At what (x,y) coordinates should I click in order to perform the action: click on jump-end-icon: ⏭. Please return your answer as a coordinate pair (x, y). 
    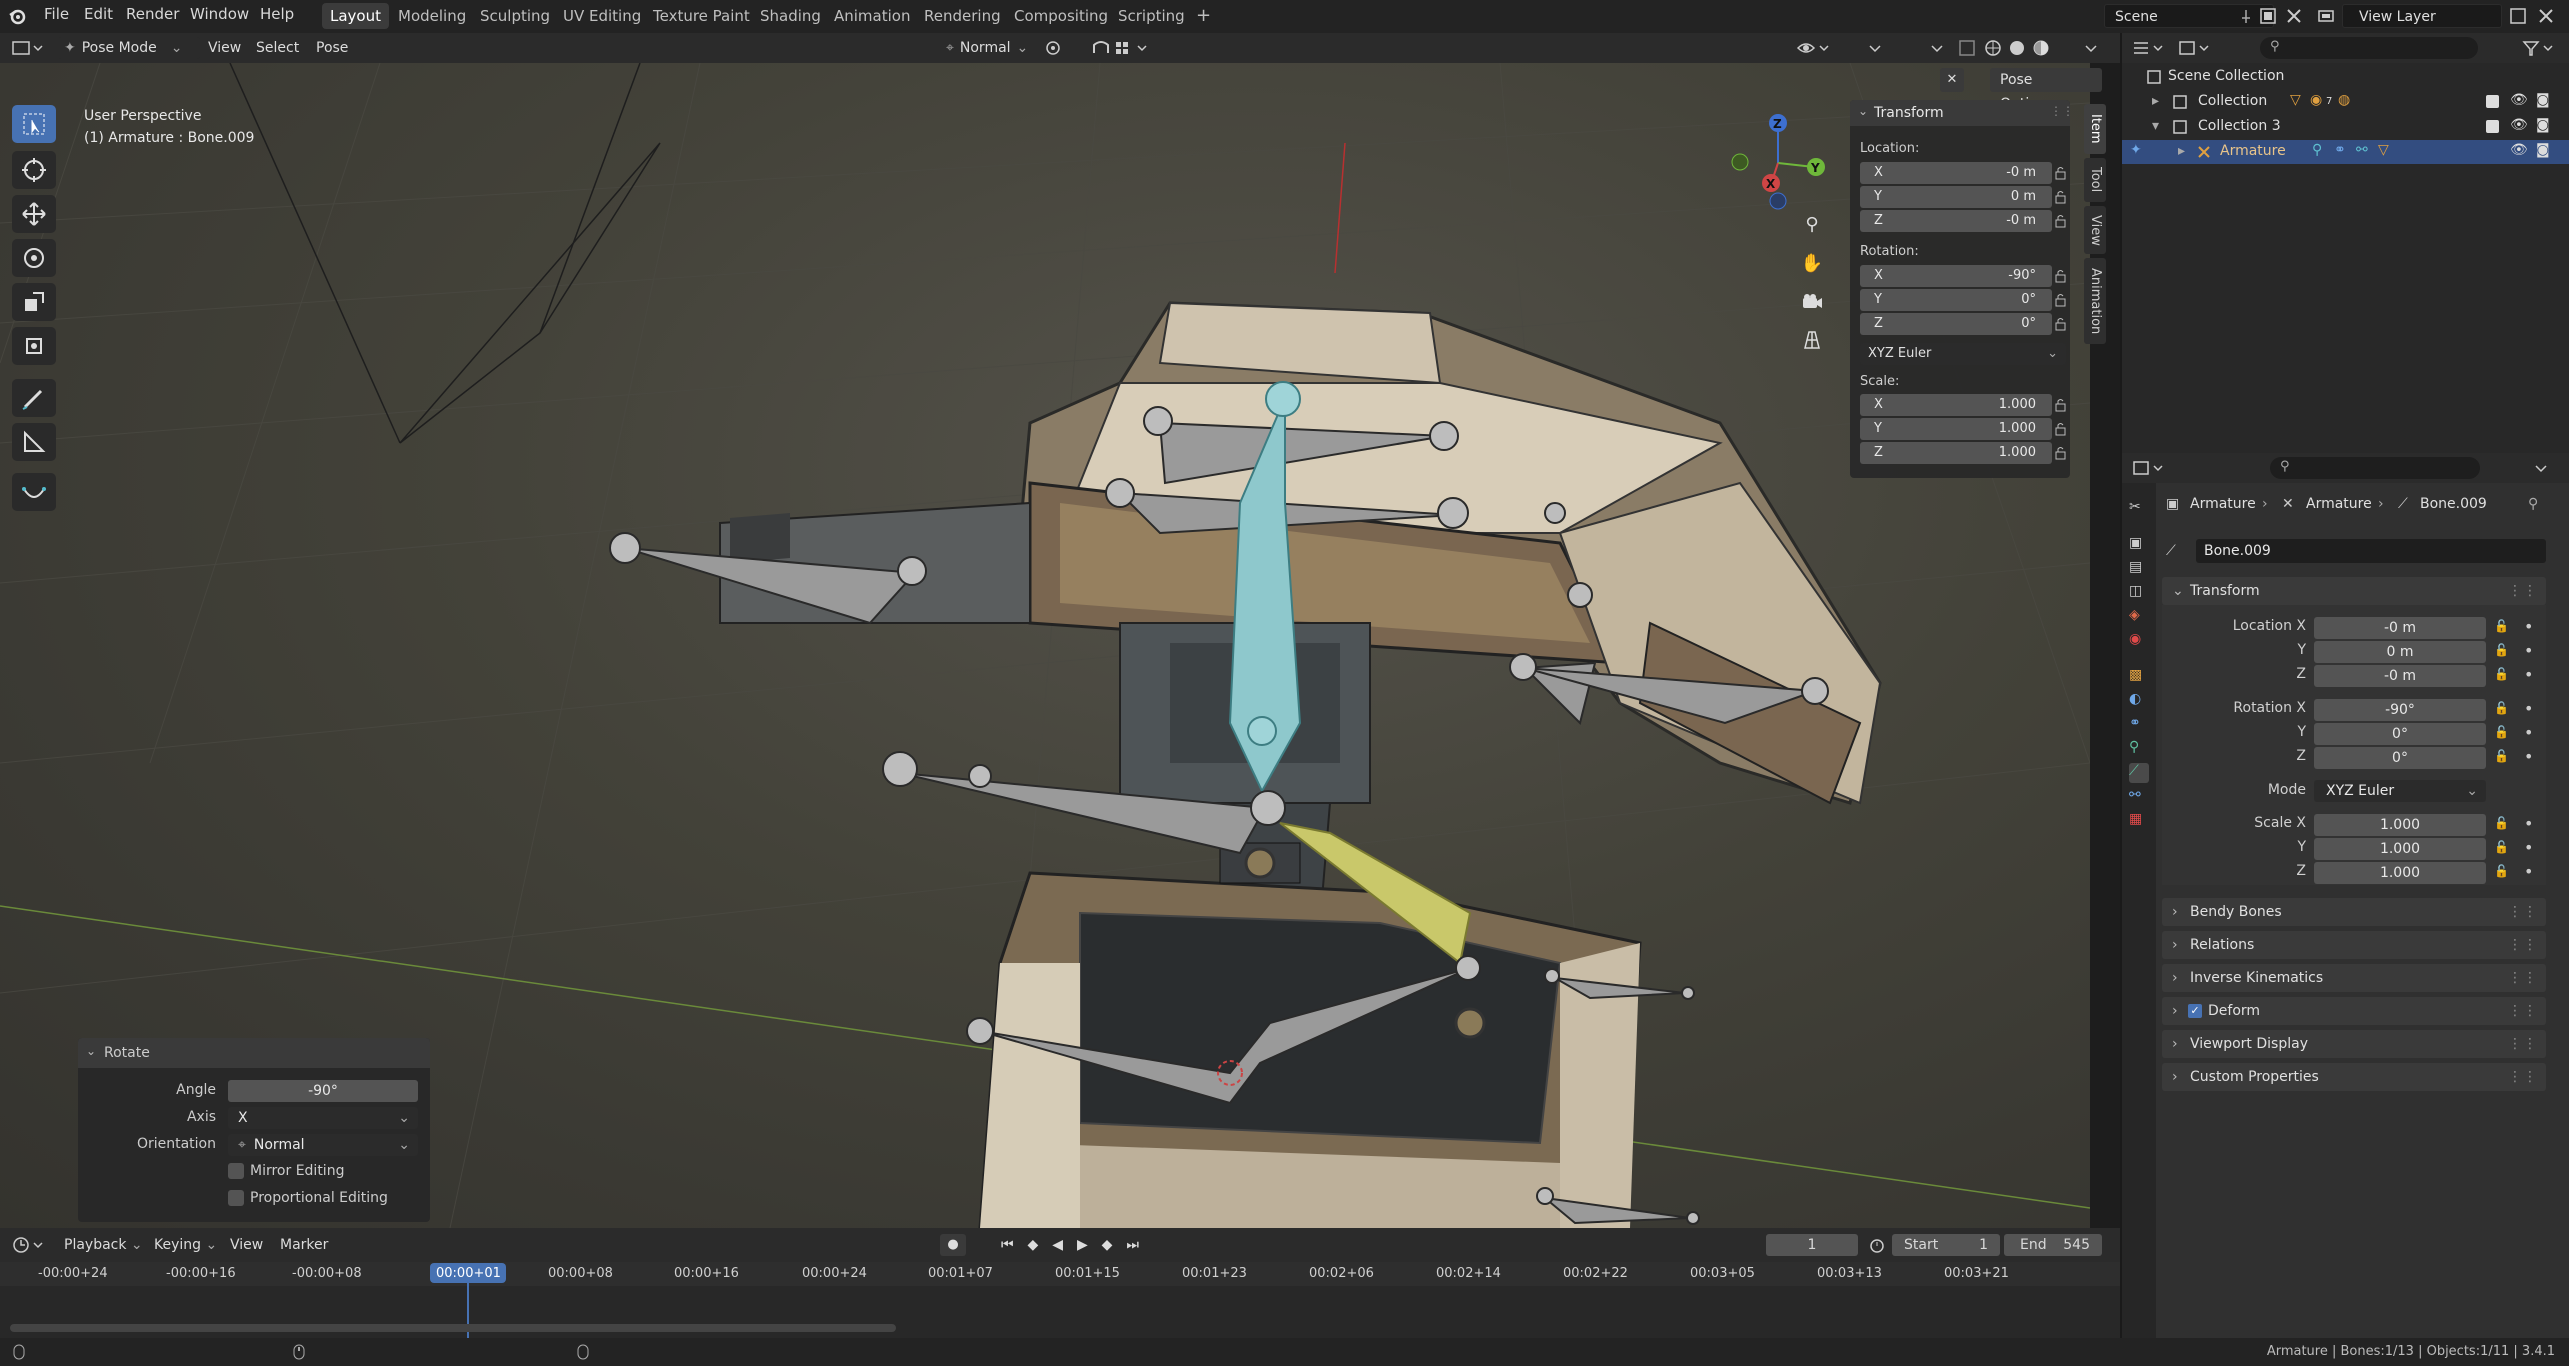
    Looking at the image, I should click on (1132, 1245).